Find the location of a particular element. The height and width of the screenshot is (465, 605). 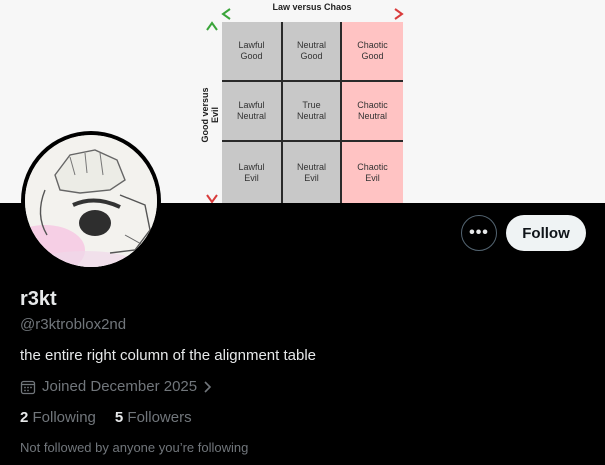

cell-chaotic-good: Chaotic Good is located at coordinates (372, 52).